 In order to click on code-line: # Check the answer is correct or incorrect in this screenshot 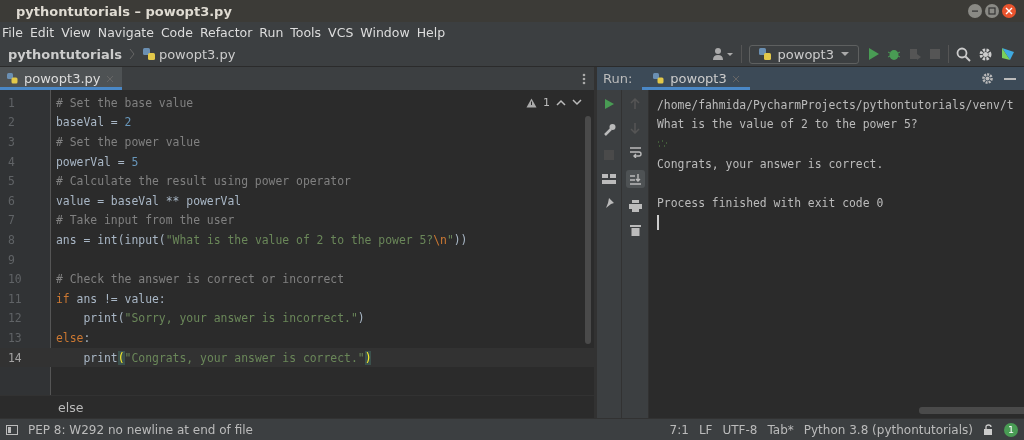, I will do `click(200, 279)`.